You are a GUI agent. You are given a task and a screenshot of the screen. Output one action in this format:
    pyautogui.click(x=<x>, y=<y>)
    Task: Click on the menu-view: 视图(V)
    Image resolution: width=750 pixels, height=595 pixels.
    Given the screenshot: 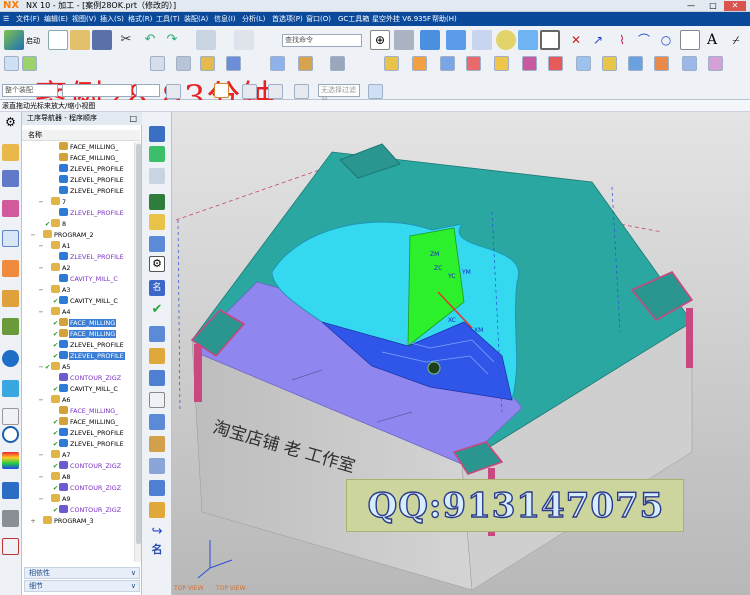 What is the action you would take?
    pyautogui.click(x=84, y=19)
    